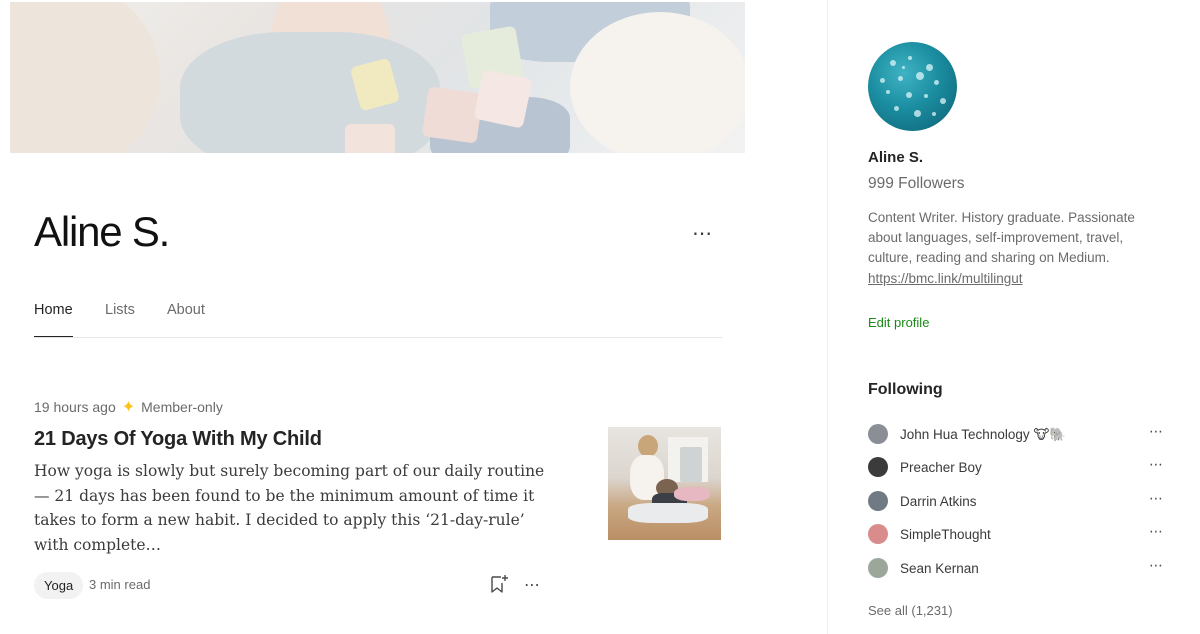  I want to click on post-title: 21 Days Of Yoga With My Child, so click(178, 439).